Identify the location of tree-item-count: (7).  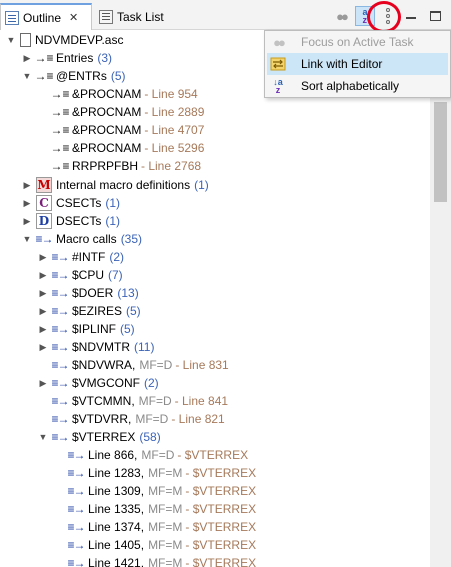
(115, 275).